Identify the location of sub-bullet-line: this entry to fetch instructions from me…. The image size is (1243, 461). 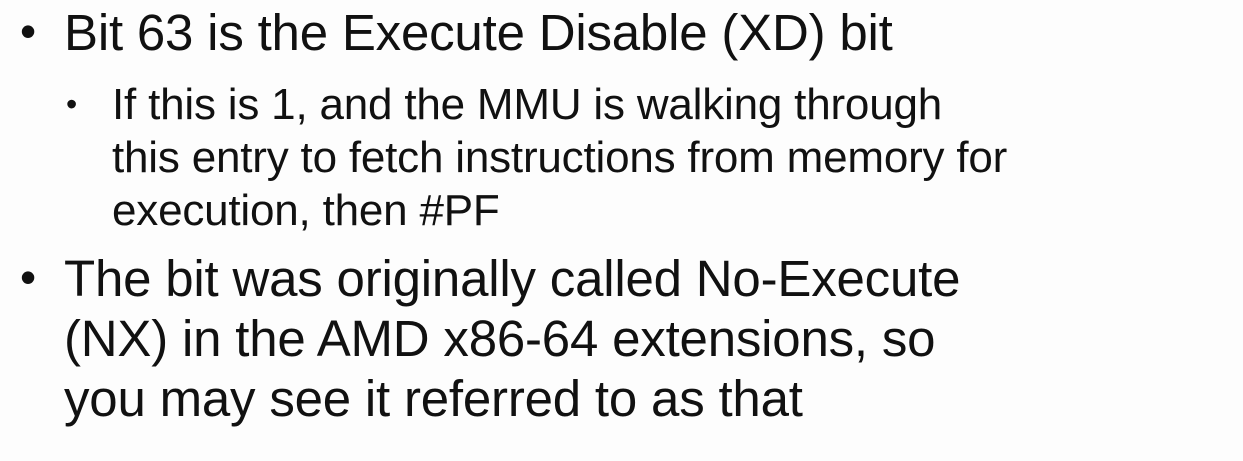
(560, 157).